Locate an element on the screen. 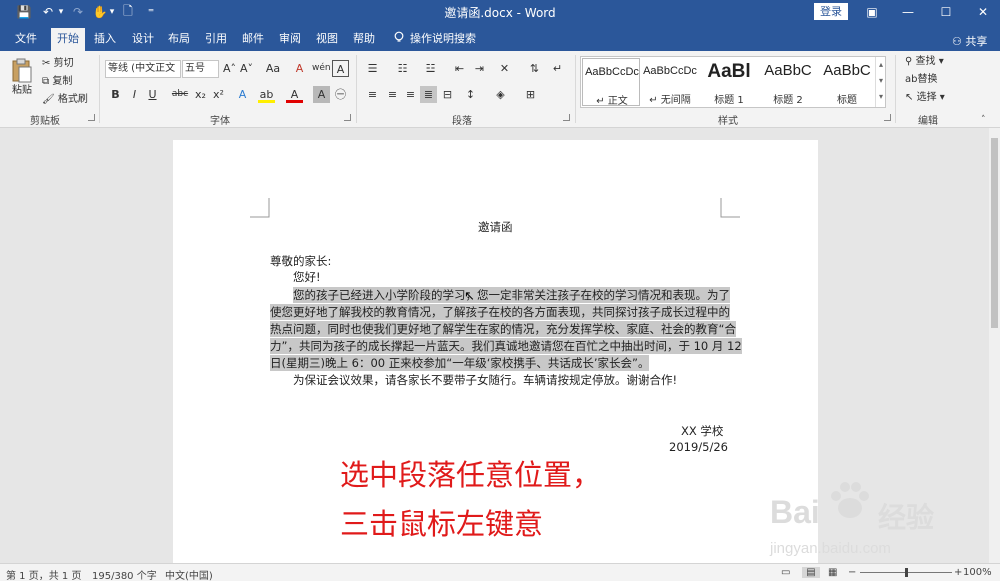  copy-button: ⧉ 复制 is located at coordinates (57, 82).